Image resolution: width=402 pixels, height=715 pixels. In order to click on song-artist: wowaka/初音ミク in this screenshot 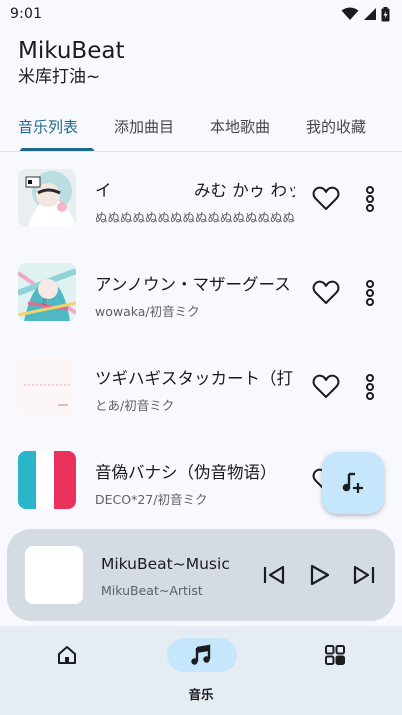, I will do `click(147, 311)`.